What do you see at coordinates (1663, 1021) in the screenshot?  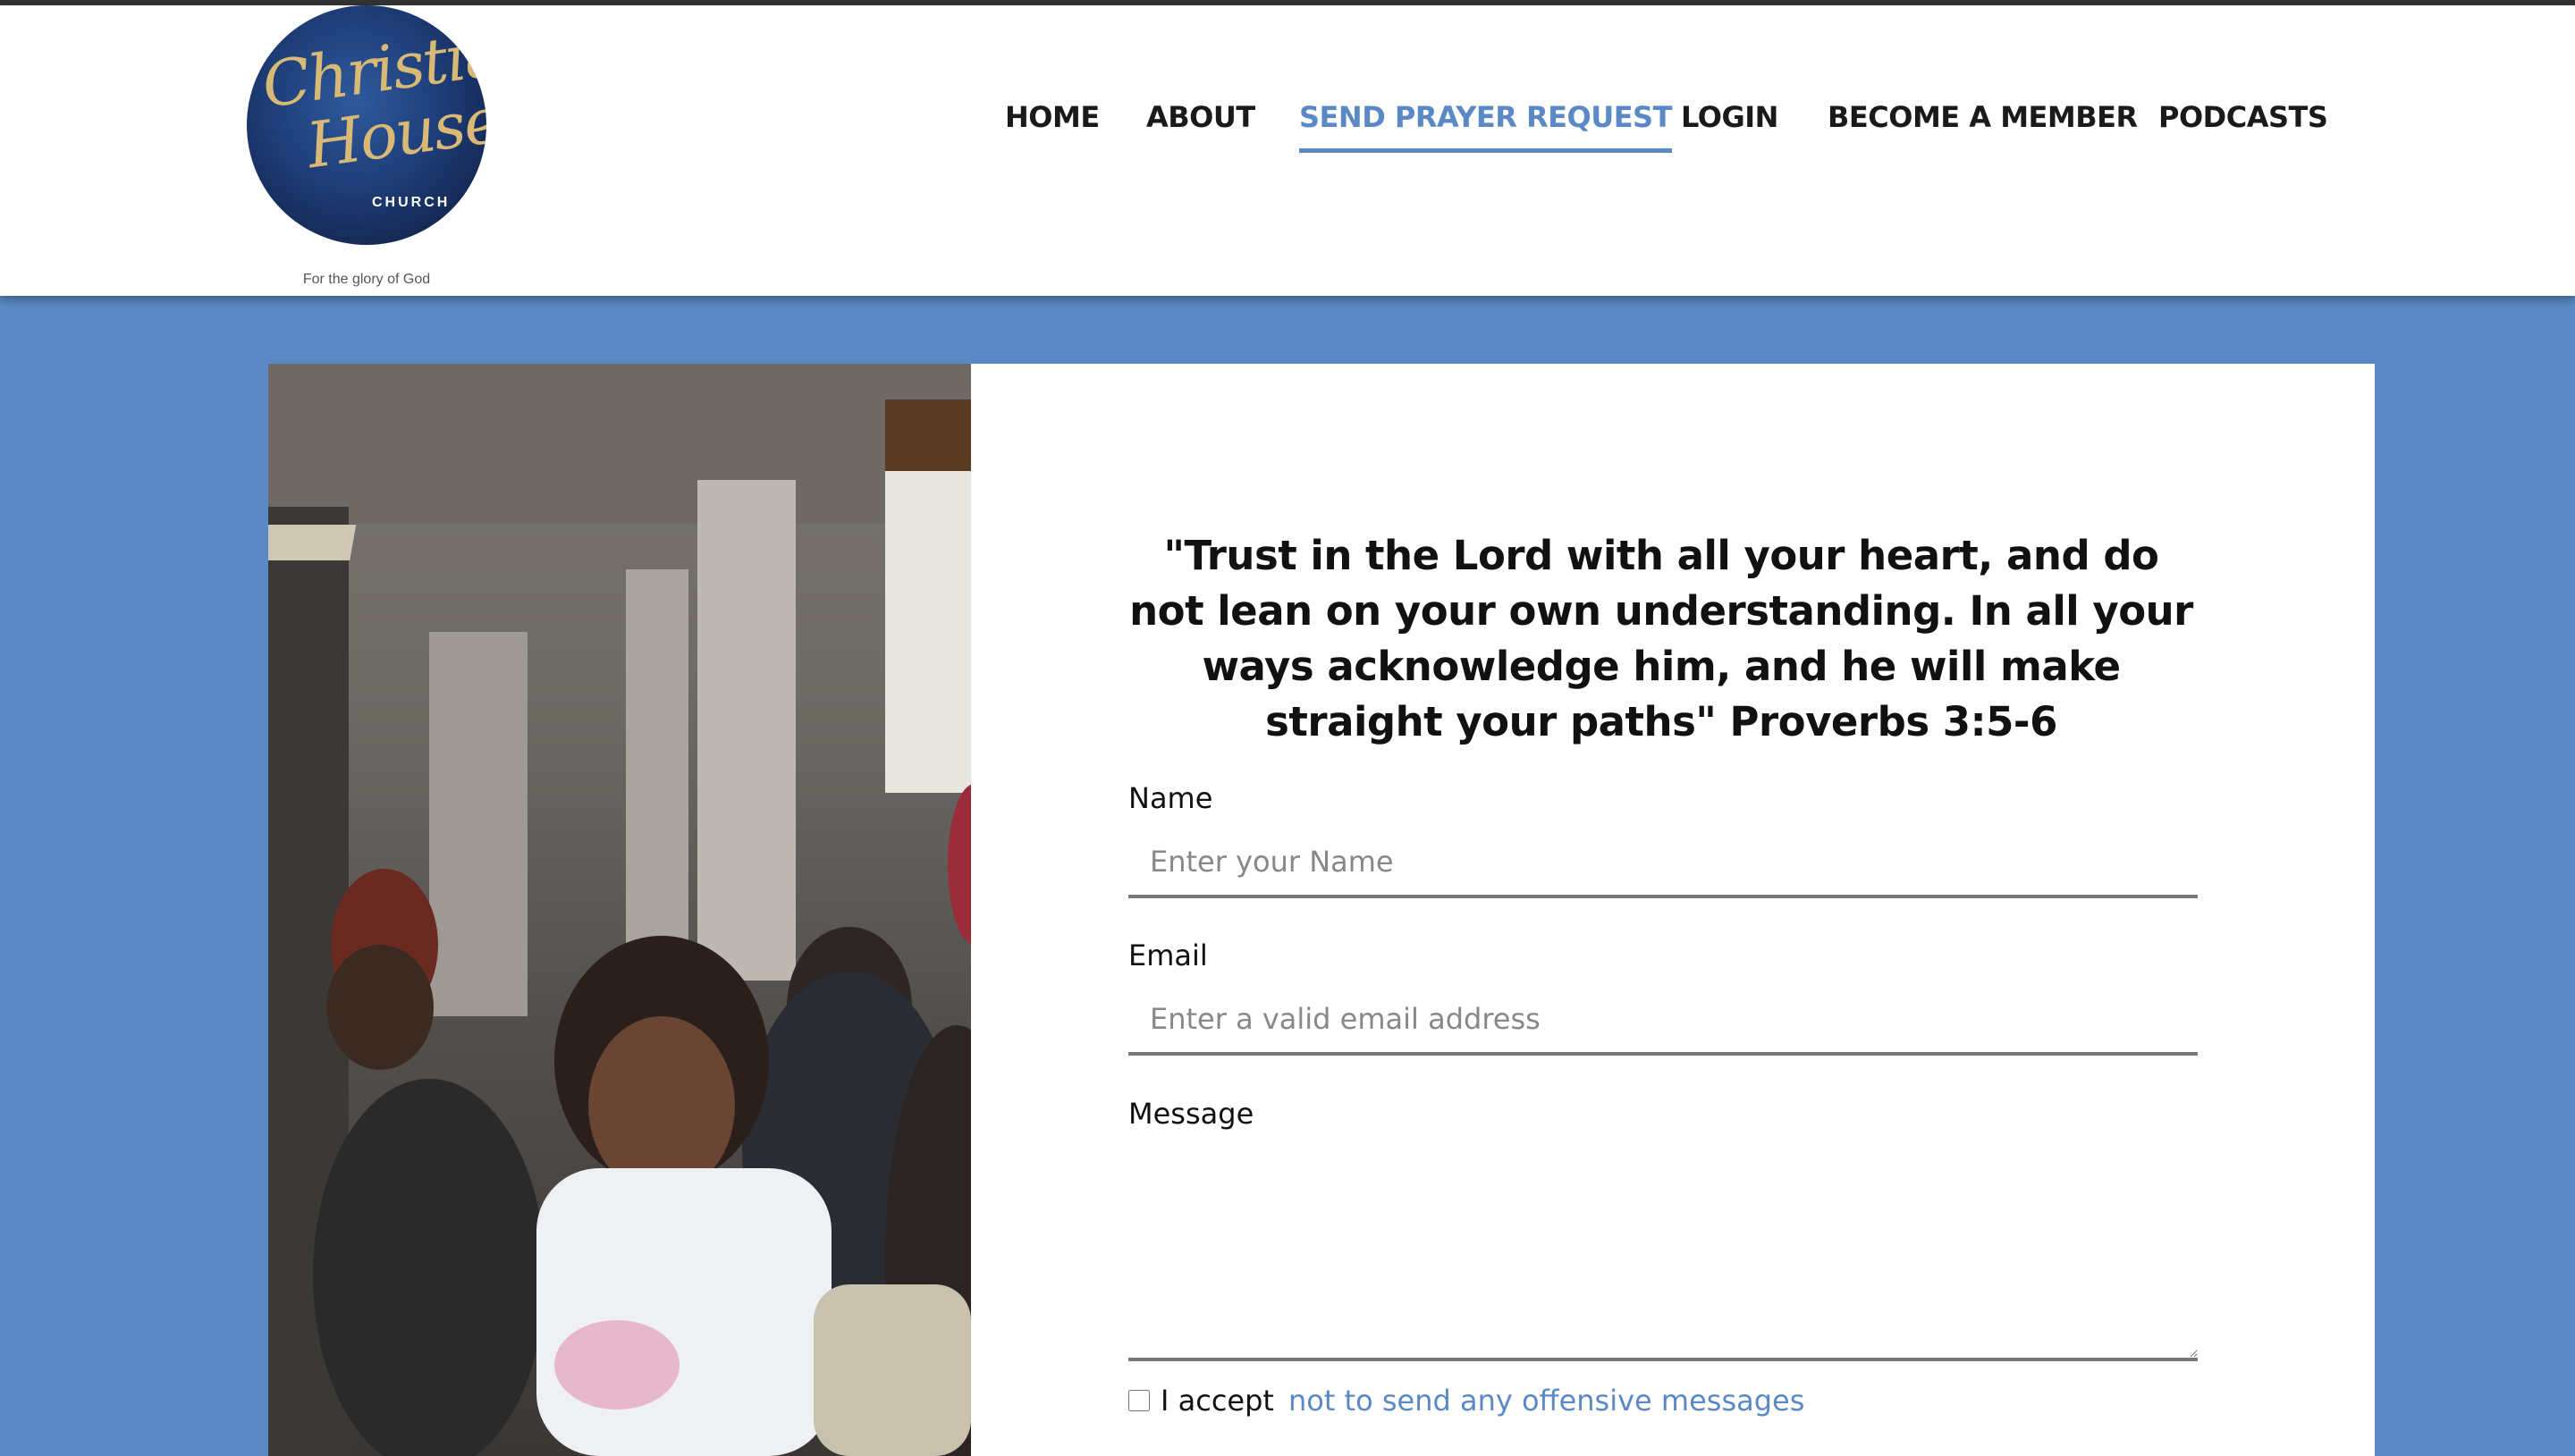 I see `email-input` at bounding box center [1663, 1021].